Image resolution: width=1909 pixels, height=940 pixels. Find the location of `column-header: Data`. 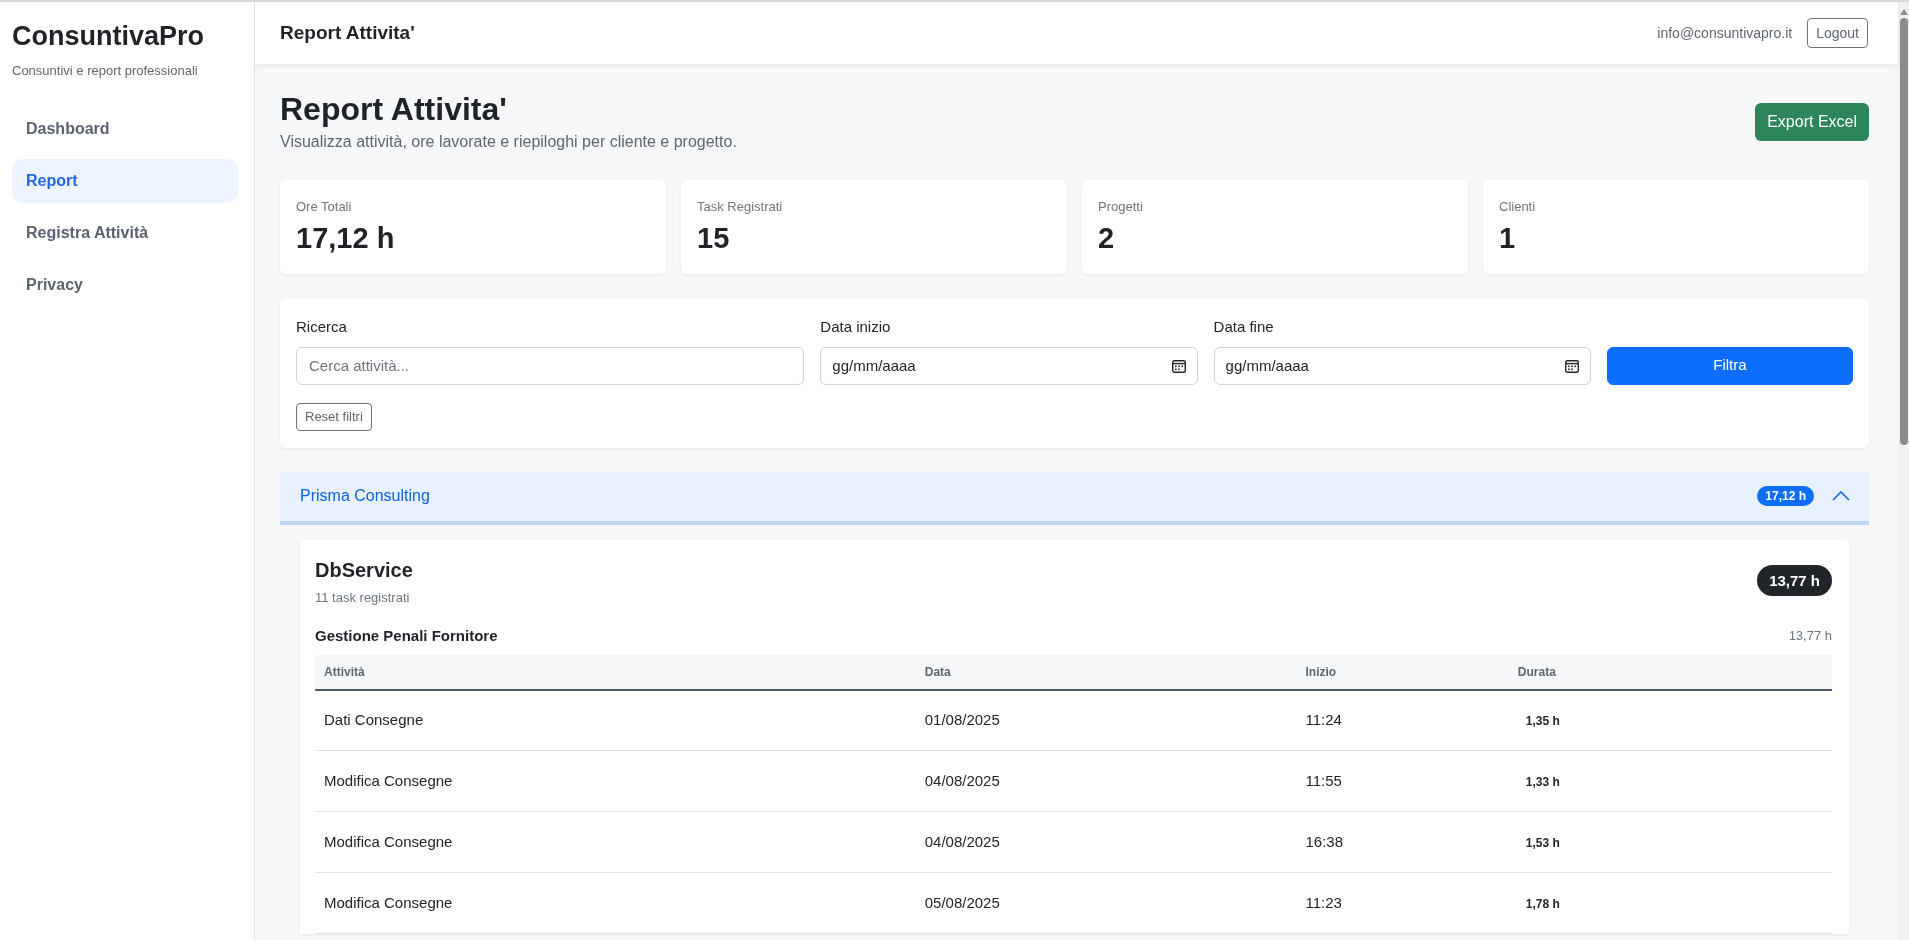

column-header: Data is located at coordinates (1106, 672).